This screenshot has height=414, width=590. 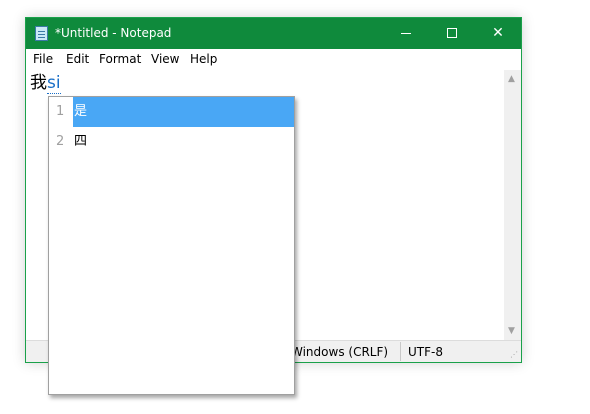 I want to click on minimize-icon, so click(x=406, y=33).